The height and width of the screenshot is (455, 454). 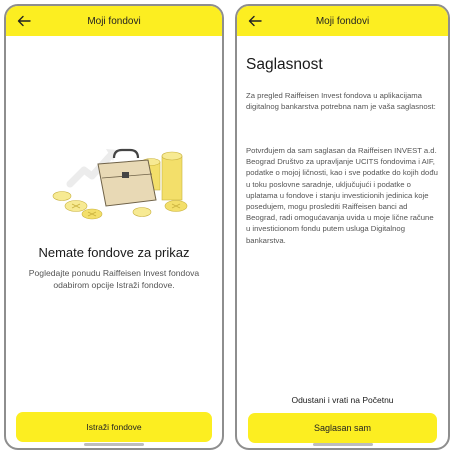 What do you see at coordinates (342, 400) in the screenshot?
I see `cancel-return-home-link: Odustani i vrati na Početnu` at bounding box center [342, 400].